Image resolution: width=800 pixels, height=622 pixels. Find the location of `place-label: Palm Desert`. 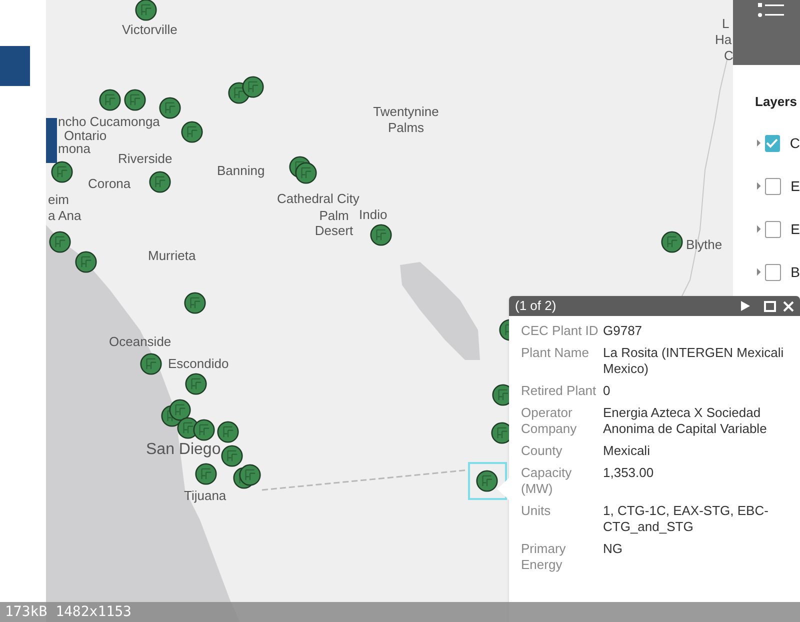

place-label: Palm Desert is located at coordinates (334, 223).